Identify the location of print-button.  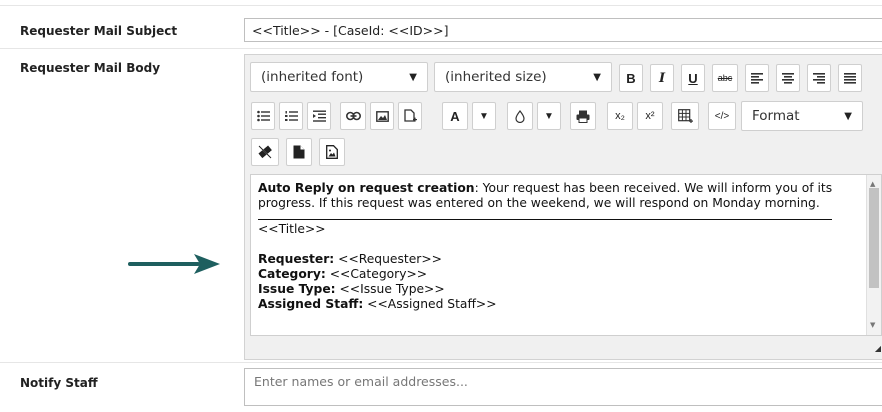
(583, 116).